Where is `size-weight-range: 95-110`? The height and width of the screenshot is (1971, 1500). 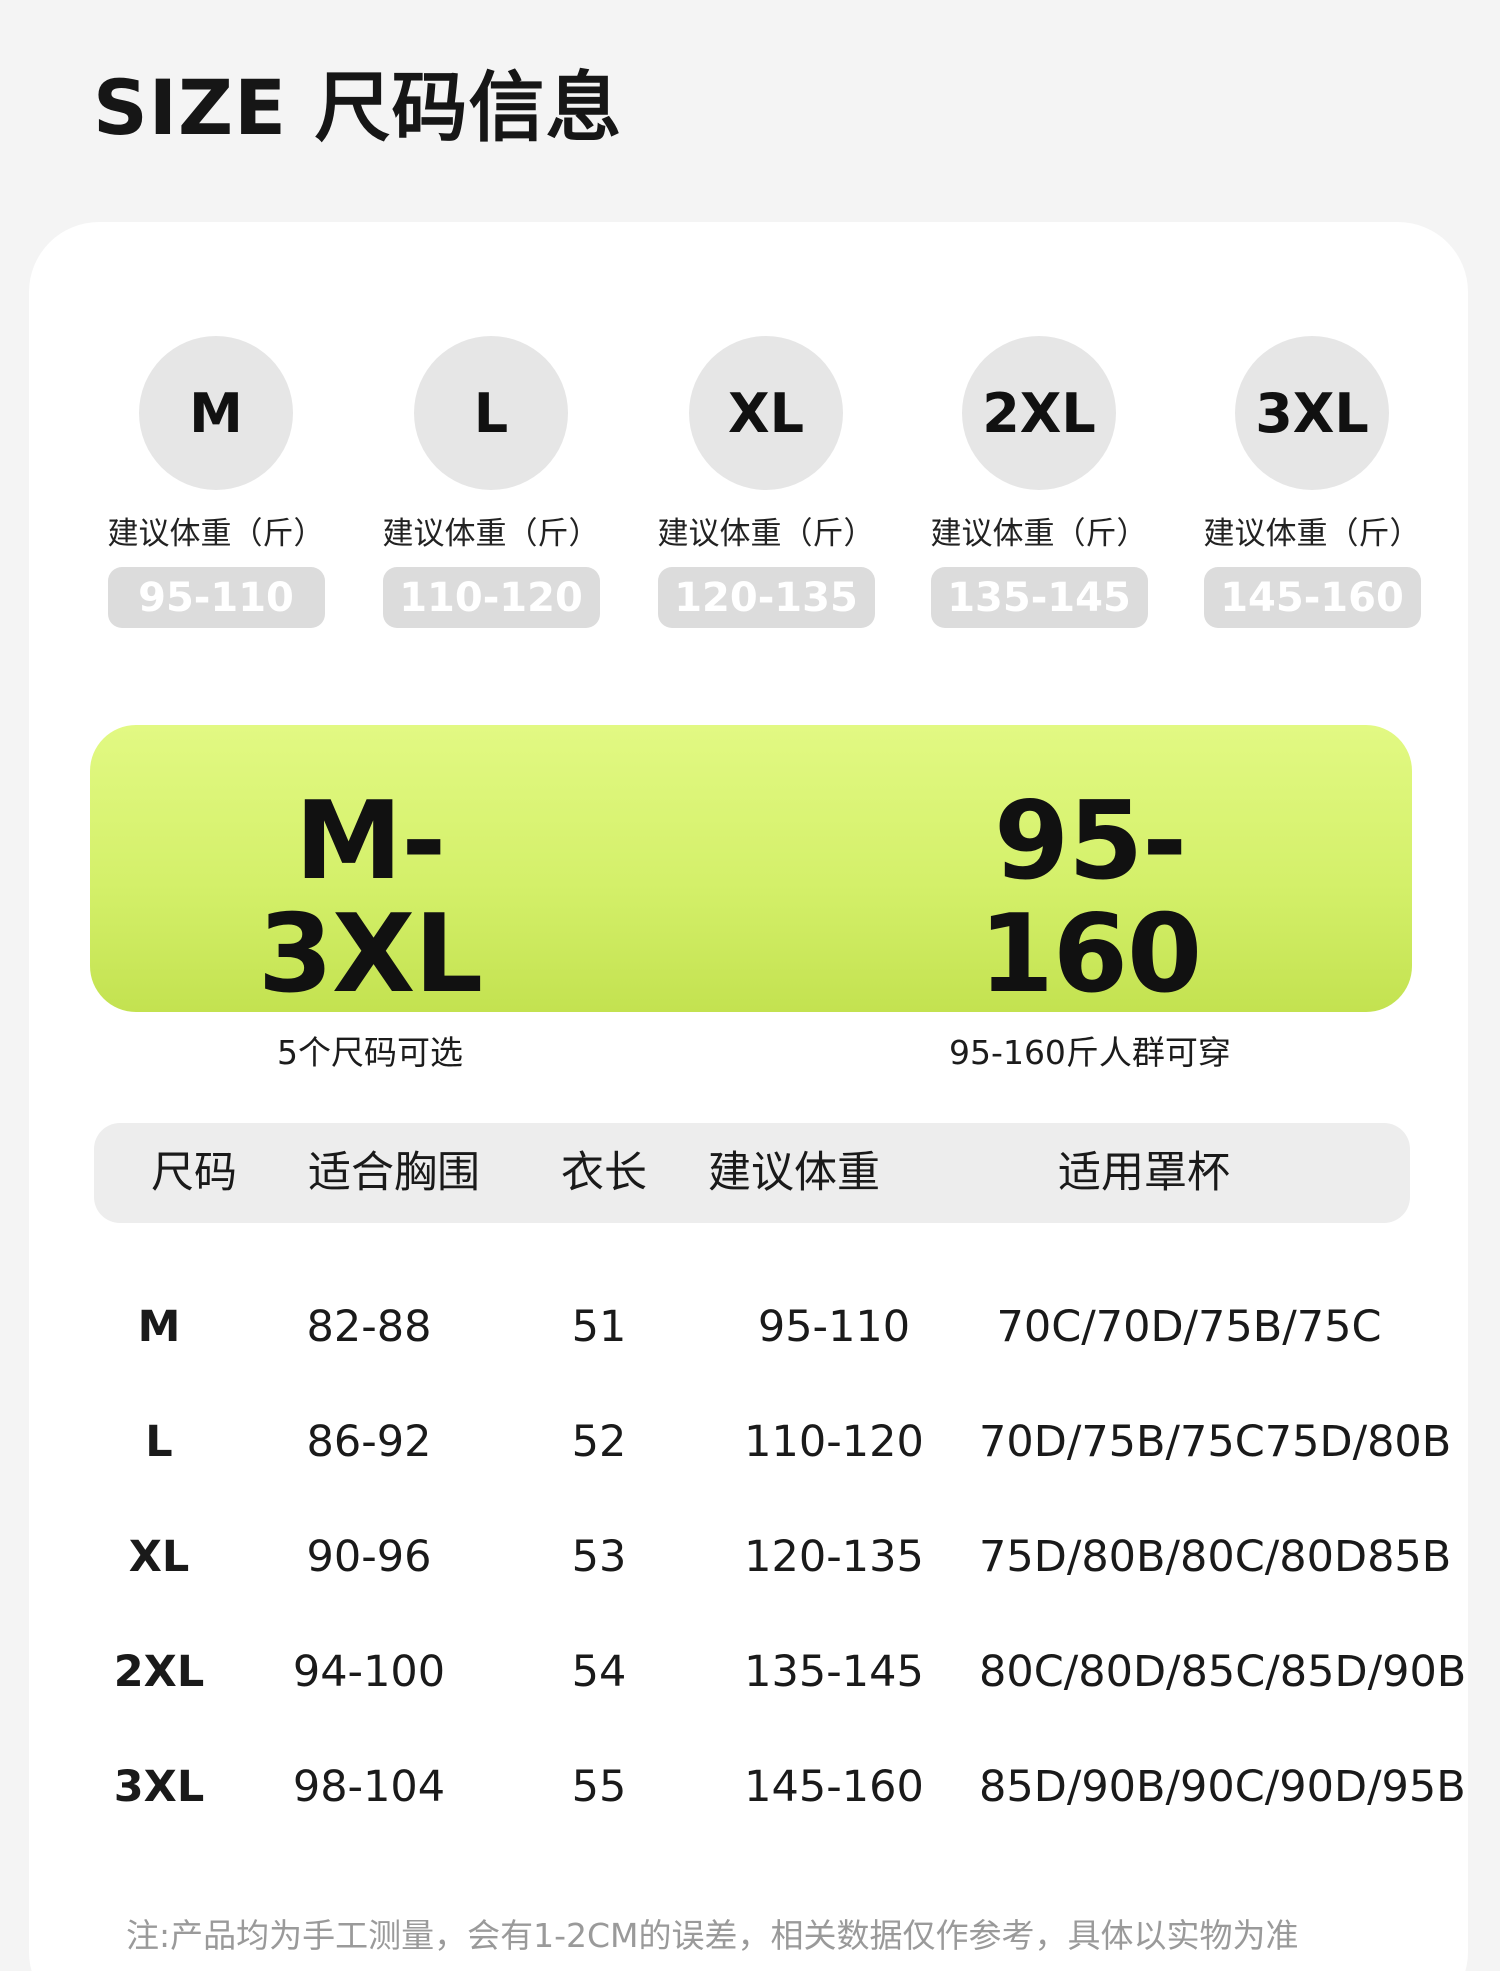 size-weight-range: 95-110 is located at coordinates (216, 597).